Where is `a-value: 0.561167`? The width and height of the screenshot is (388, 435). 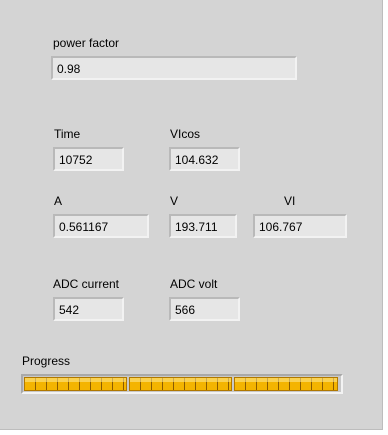
a-value: 0.561167 is located at coordinates (84, 227).